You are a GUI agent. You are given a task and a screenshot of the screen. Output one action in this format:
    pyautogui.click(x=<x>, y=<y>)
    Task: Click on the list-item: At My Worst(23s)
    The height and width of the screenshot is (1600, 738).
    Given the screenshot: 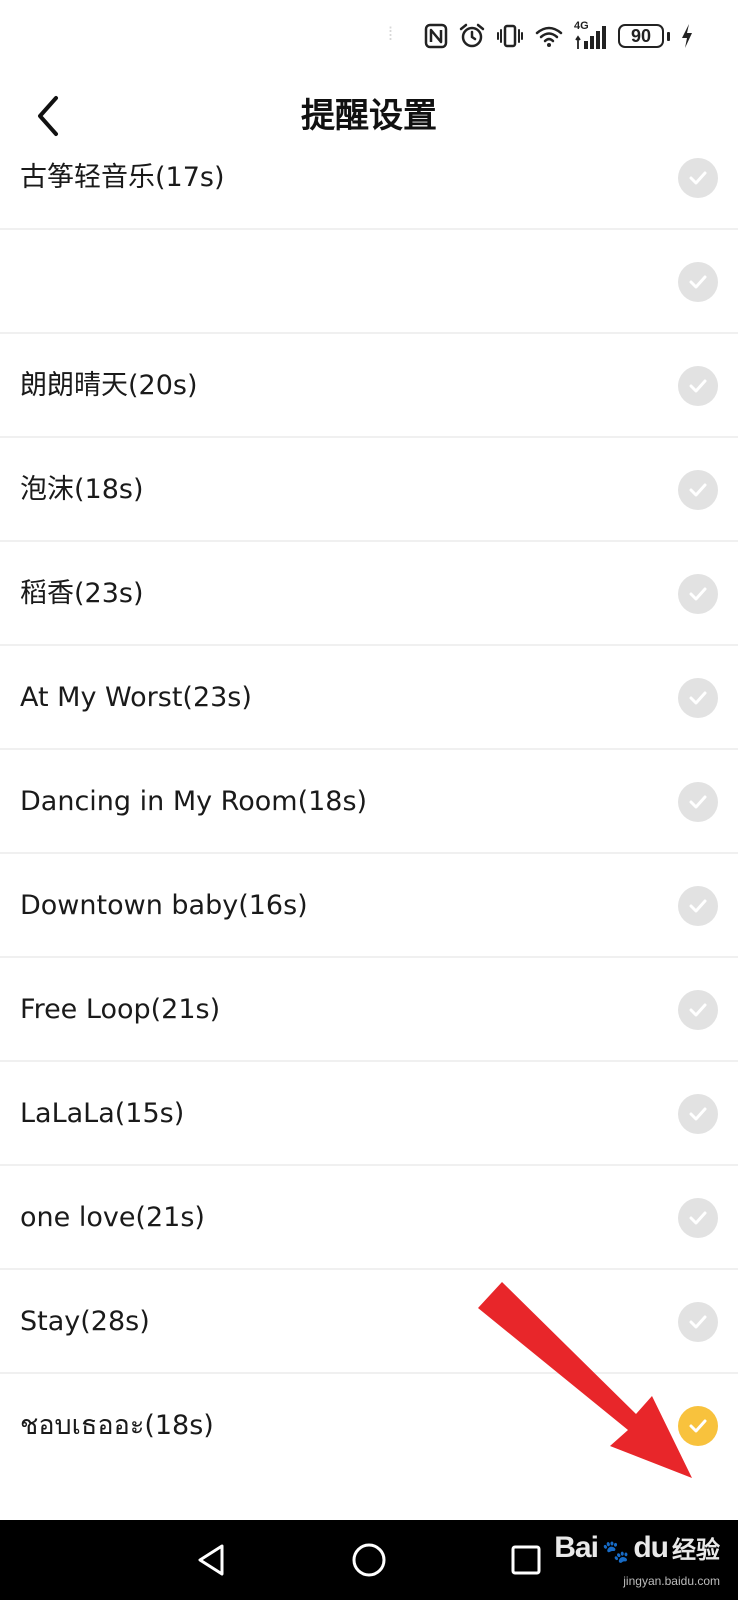 What is the action you would take?
    pyautogui.click(x=369, y=698)
    